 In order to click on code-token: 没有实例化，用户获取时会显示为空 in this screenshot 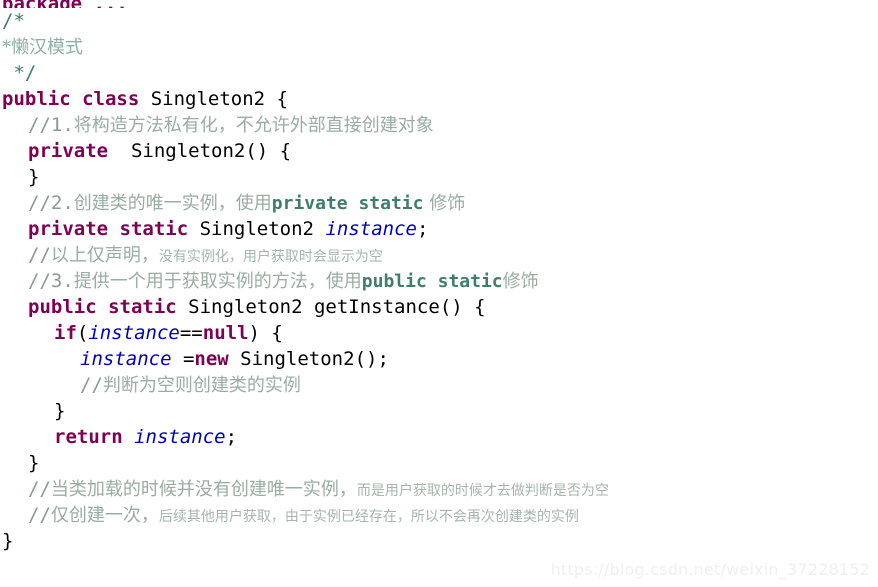, I will do `click(270, 257)`.